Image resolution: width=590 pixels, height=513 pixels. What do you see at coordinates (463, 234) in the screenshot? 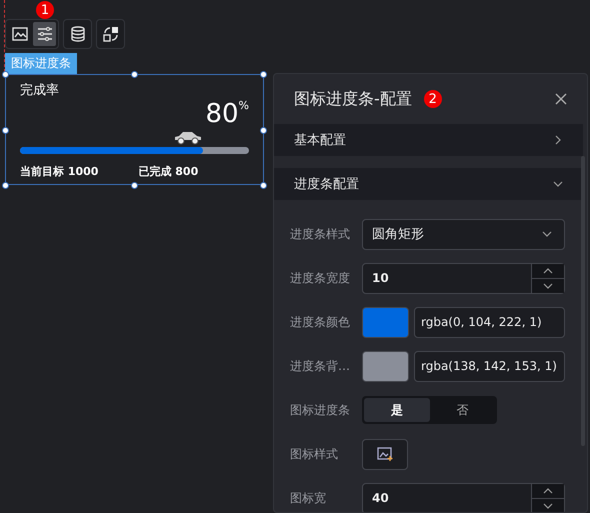
I see `select-field: 圆角矩形` at bounding box center [463, 234].